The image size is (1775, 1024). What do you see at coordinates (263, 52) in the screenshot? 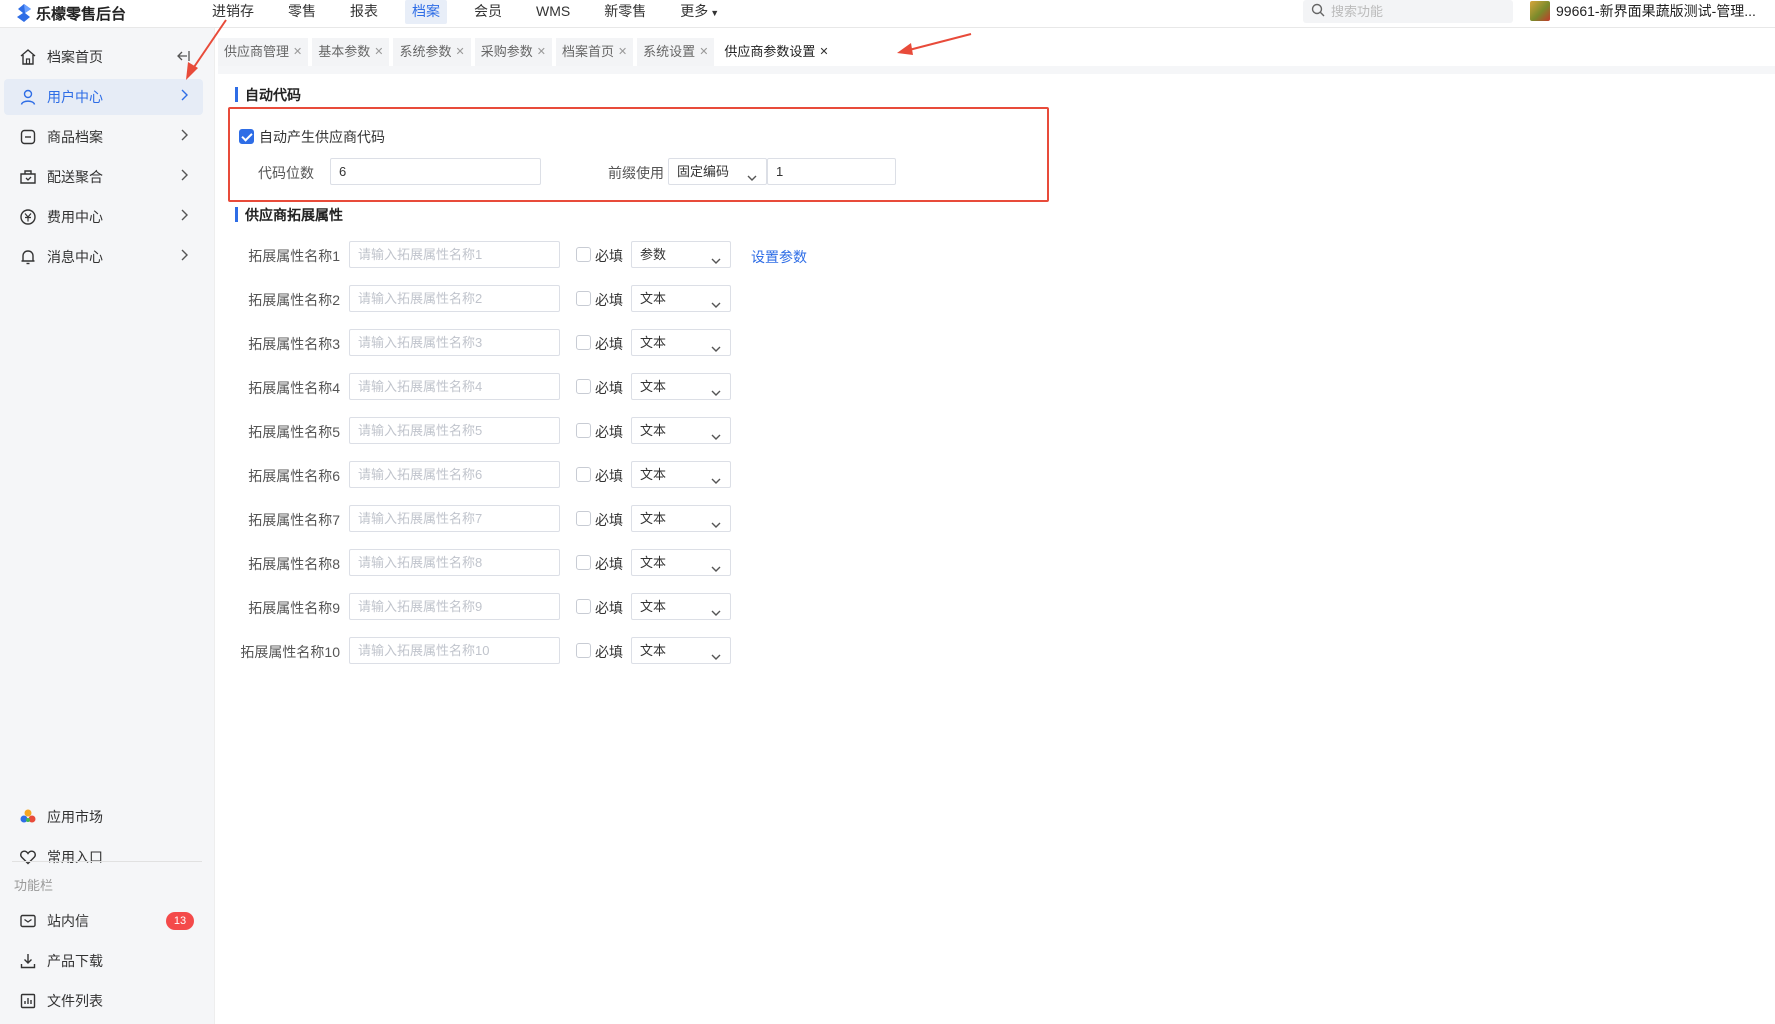
I see `tab-supplier-management: 供应商管理 ✕` at bounding box center [263, 52].